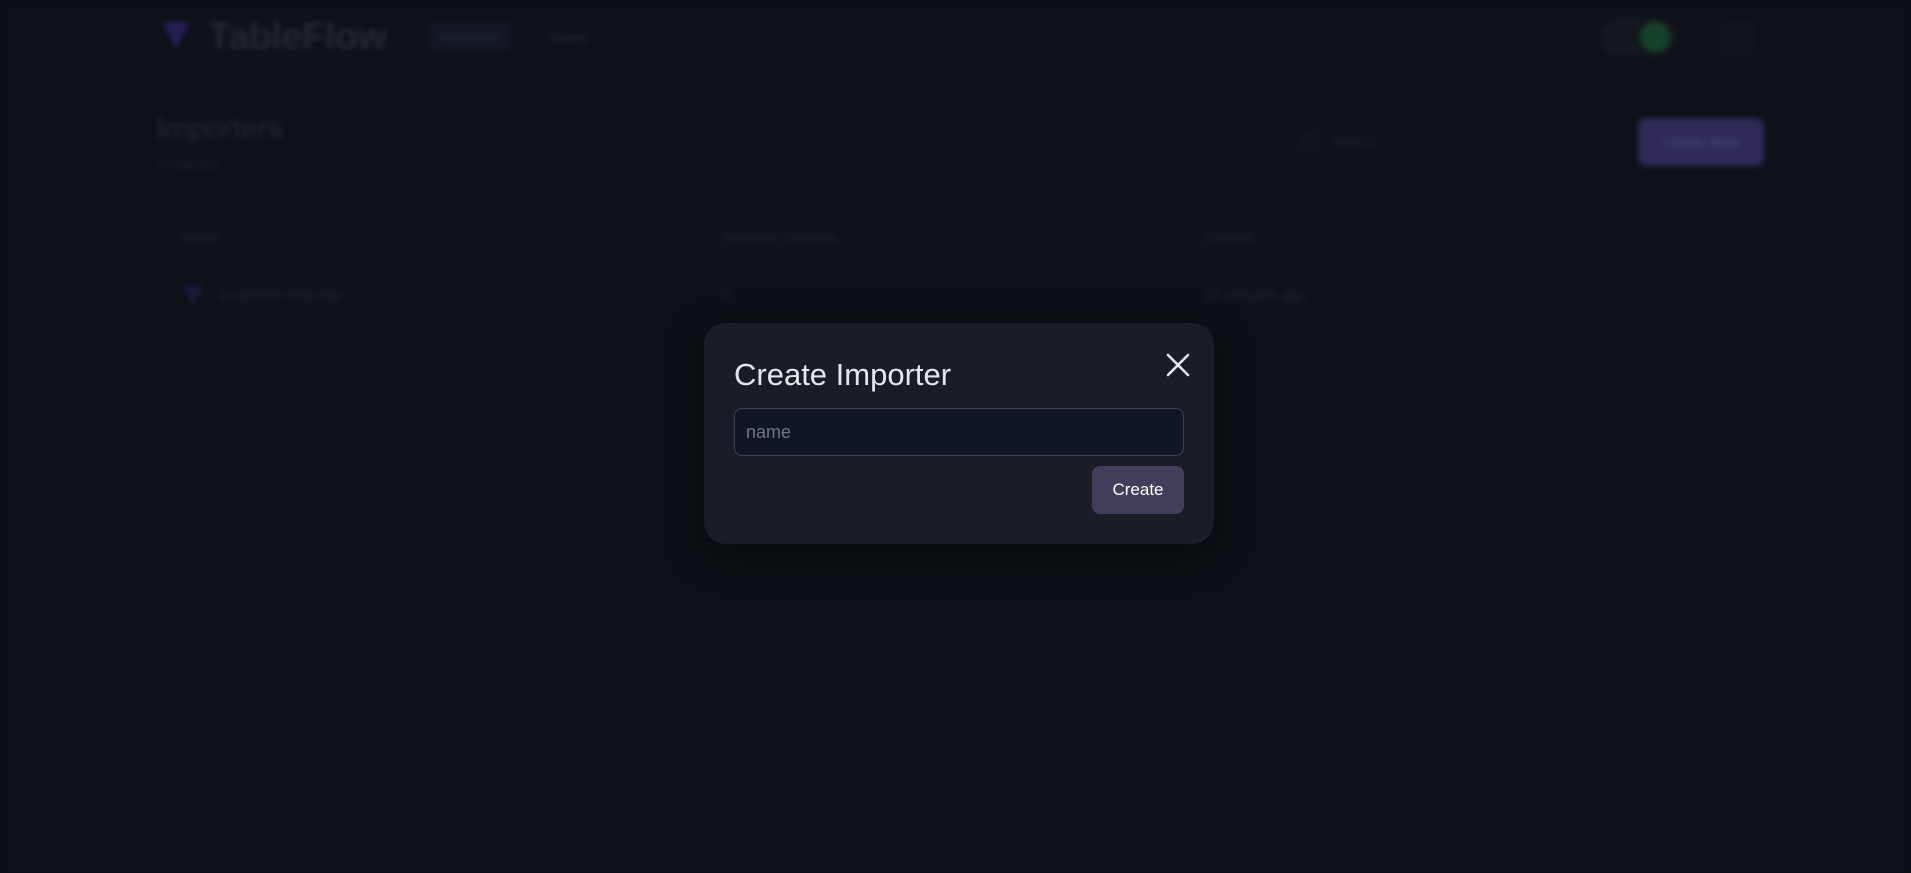 The image size is (1911, 873). What do you see at coordinates (1309, 141) in the screenshot?
I see `search-icon` at bounding box center [1309, 141].